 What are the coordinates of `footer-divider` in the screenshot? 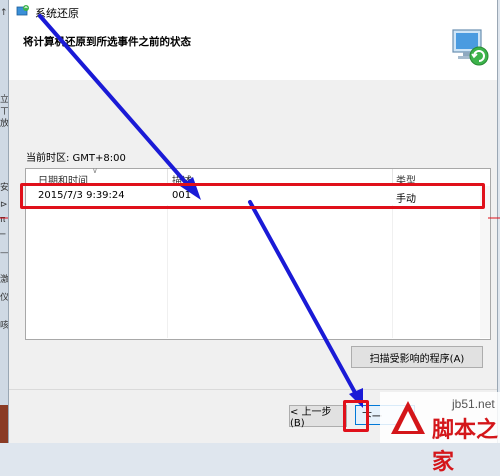 It's located at (253, 389).